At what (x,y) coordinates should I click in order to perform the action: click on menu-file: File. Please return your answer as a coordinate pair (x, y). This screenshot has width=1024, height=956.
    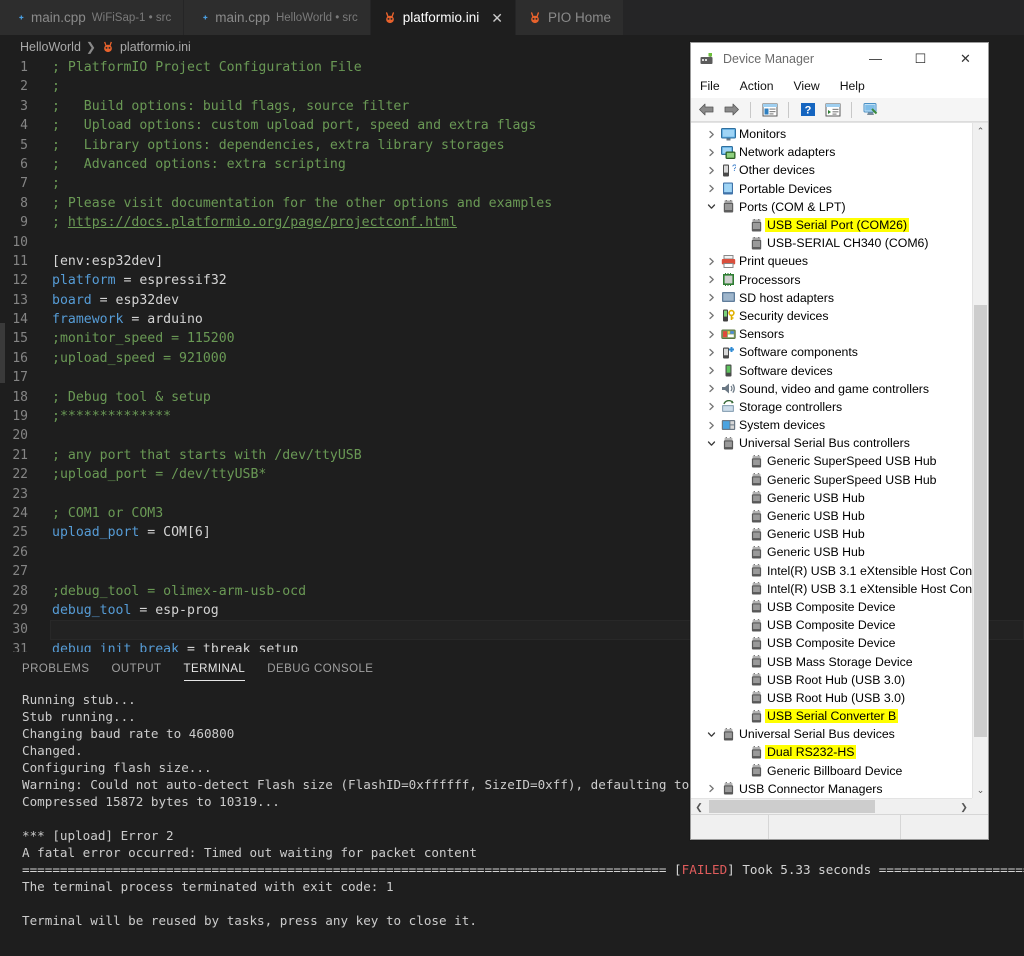
    Looking at the image, I should click on (710, 86).